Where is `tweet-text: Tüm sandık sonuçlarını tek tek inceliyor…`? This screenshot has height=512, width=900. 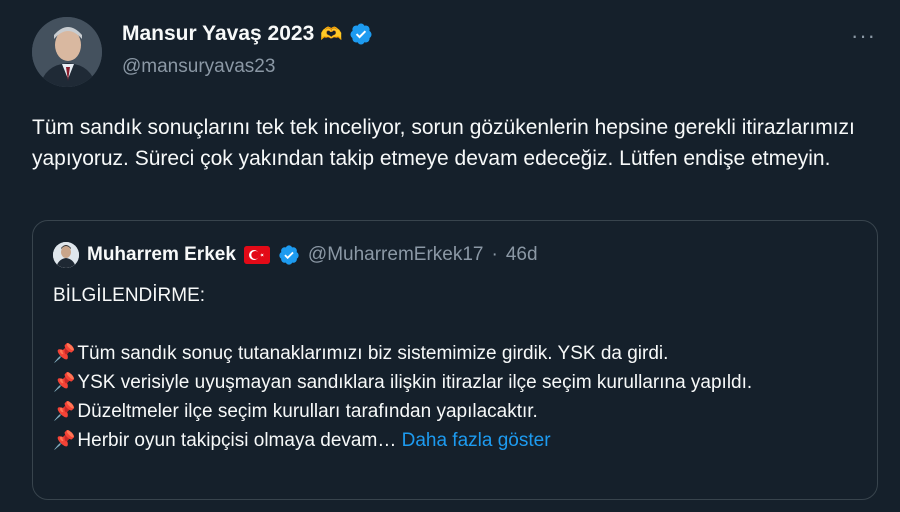
tweet-text: Tüm sandık sonuçlarını tek tek inceliyor… is located at coordinates (443, 143).